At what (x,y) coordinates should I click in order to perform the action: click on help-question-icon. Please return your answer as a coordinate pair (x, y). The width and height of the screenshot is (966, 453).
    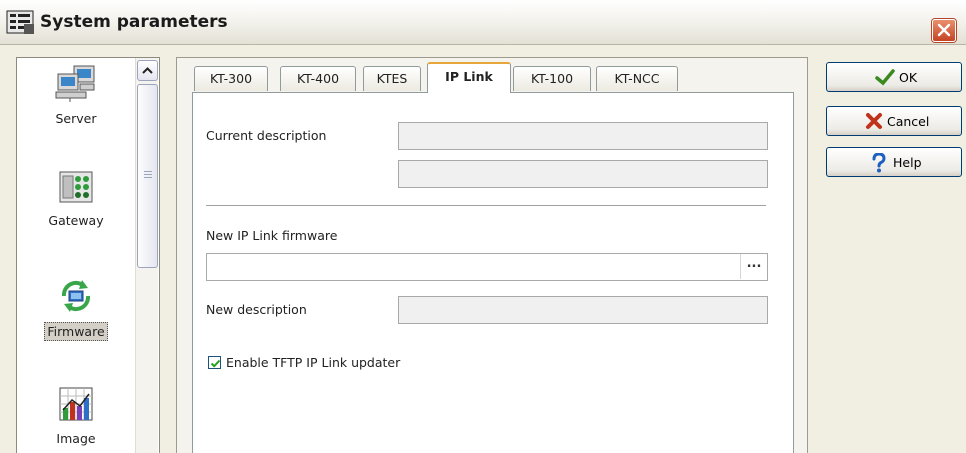
    Looking at the image, I should click on (879, 163).